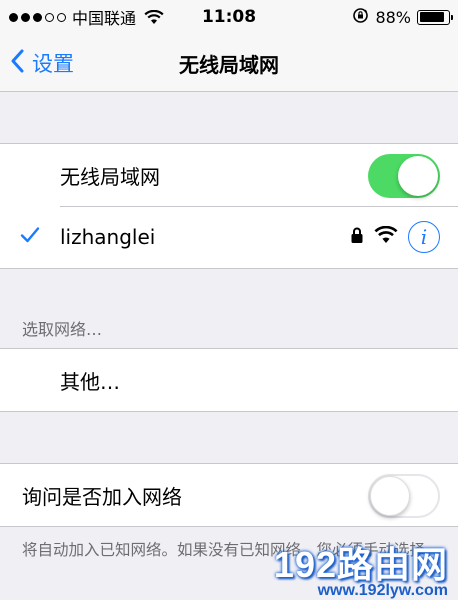 The image size is (458, 600). Describe the element at coordinates (154, 17) in the screenshot. I see `wifi-status-icon` at that location.